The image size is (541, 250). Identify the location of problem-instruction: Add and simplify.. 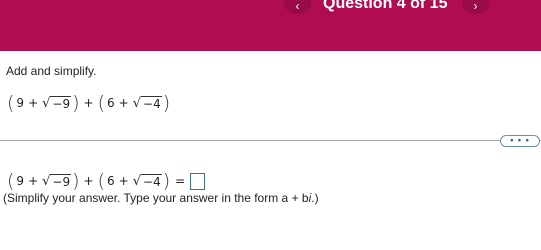
(51, 71).